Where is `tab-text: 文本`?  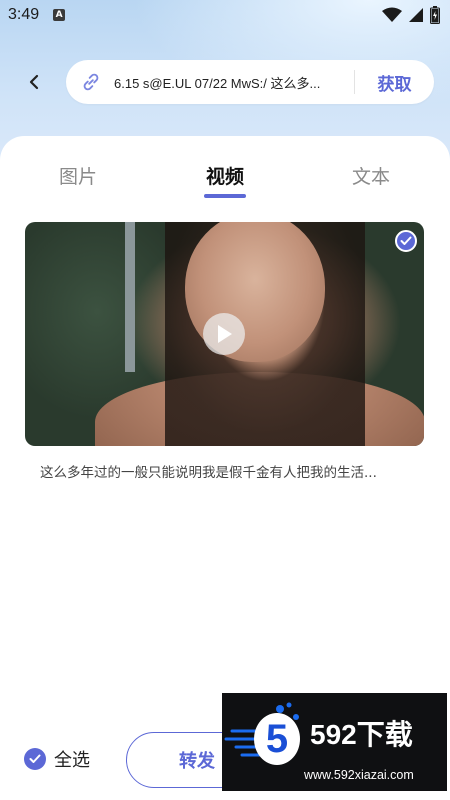 tab-text: 文本 is located at coordinates (371, 175).